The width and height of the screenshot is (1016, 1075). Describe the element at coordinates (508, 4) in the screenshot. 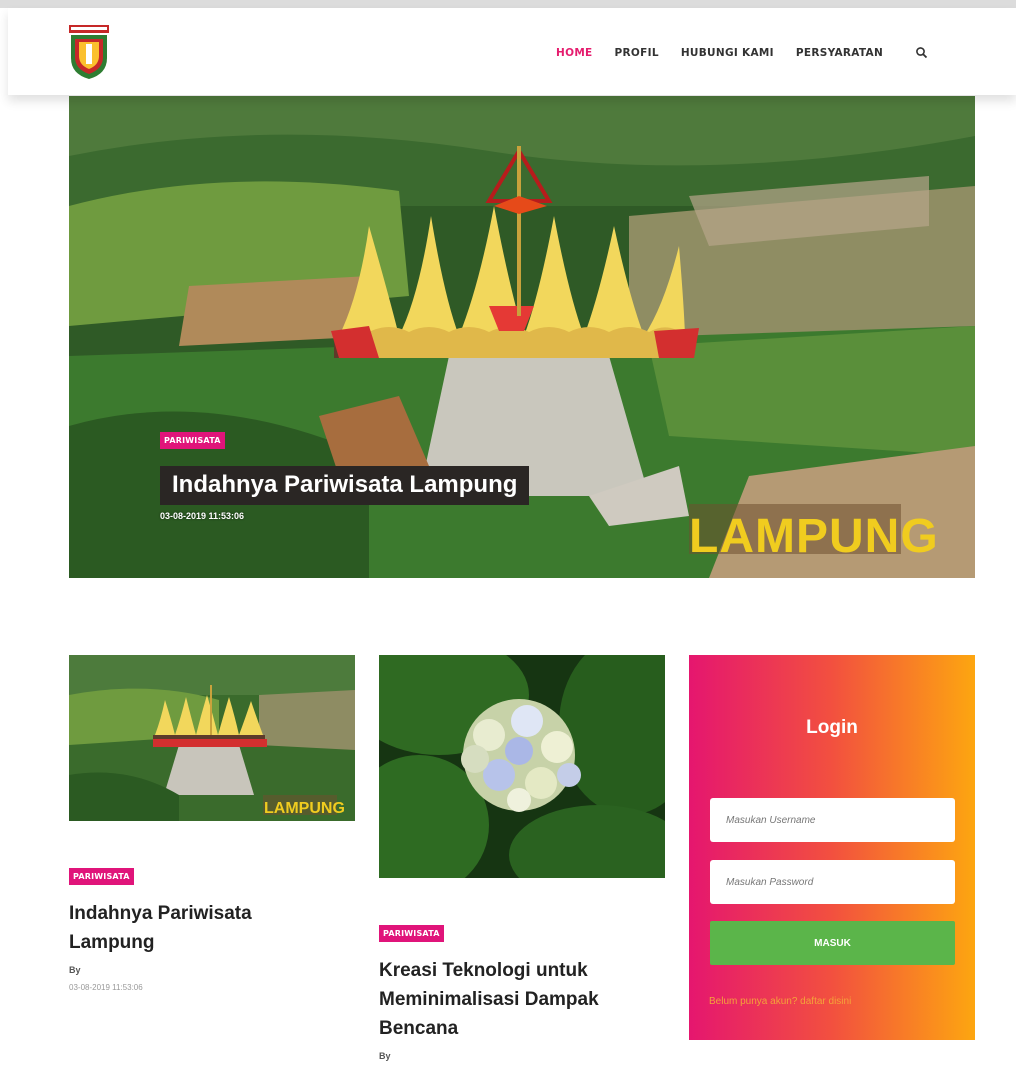

I see `top-border` at that location.